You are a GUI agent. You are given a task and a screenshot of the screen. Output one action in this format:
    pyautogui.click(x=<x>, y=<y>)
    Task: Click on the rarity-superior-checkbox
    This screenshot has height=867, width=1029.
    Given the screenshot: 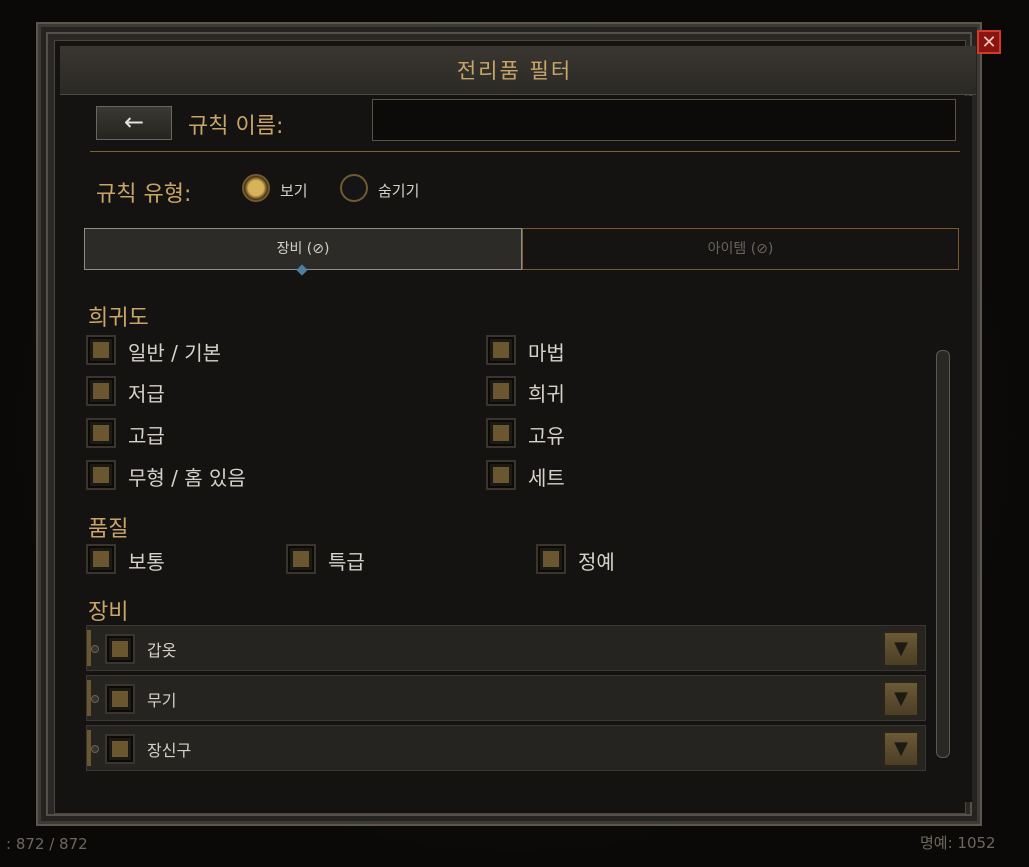 What is the action you would take?
    pyautogui.click(x=101, y=433)
    